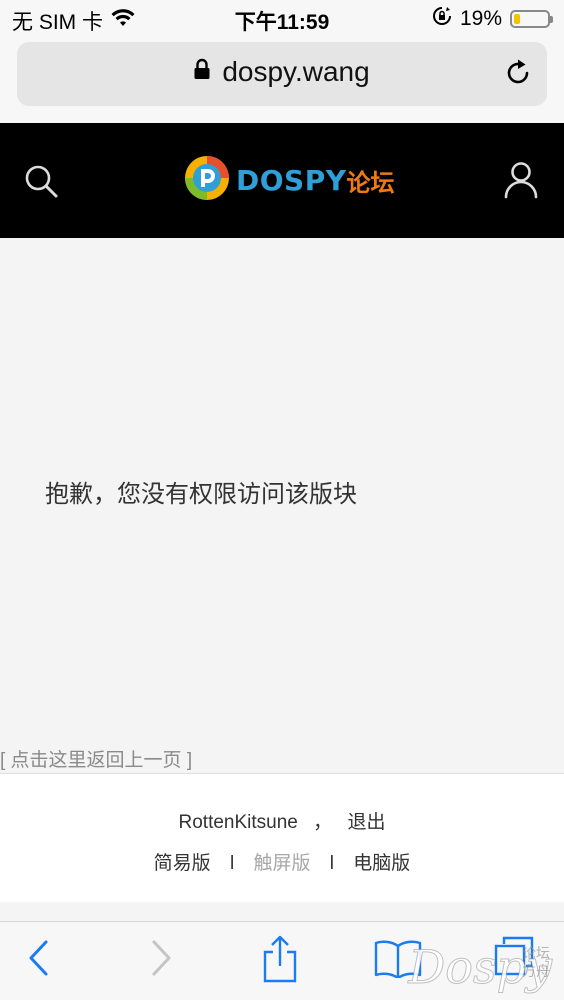 Image resolution: width=564 pixels, height=1000 pixels. I want to click on username-link: RottenKitsune, so click(238, 822).